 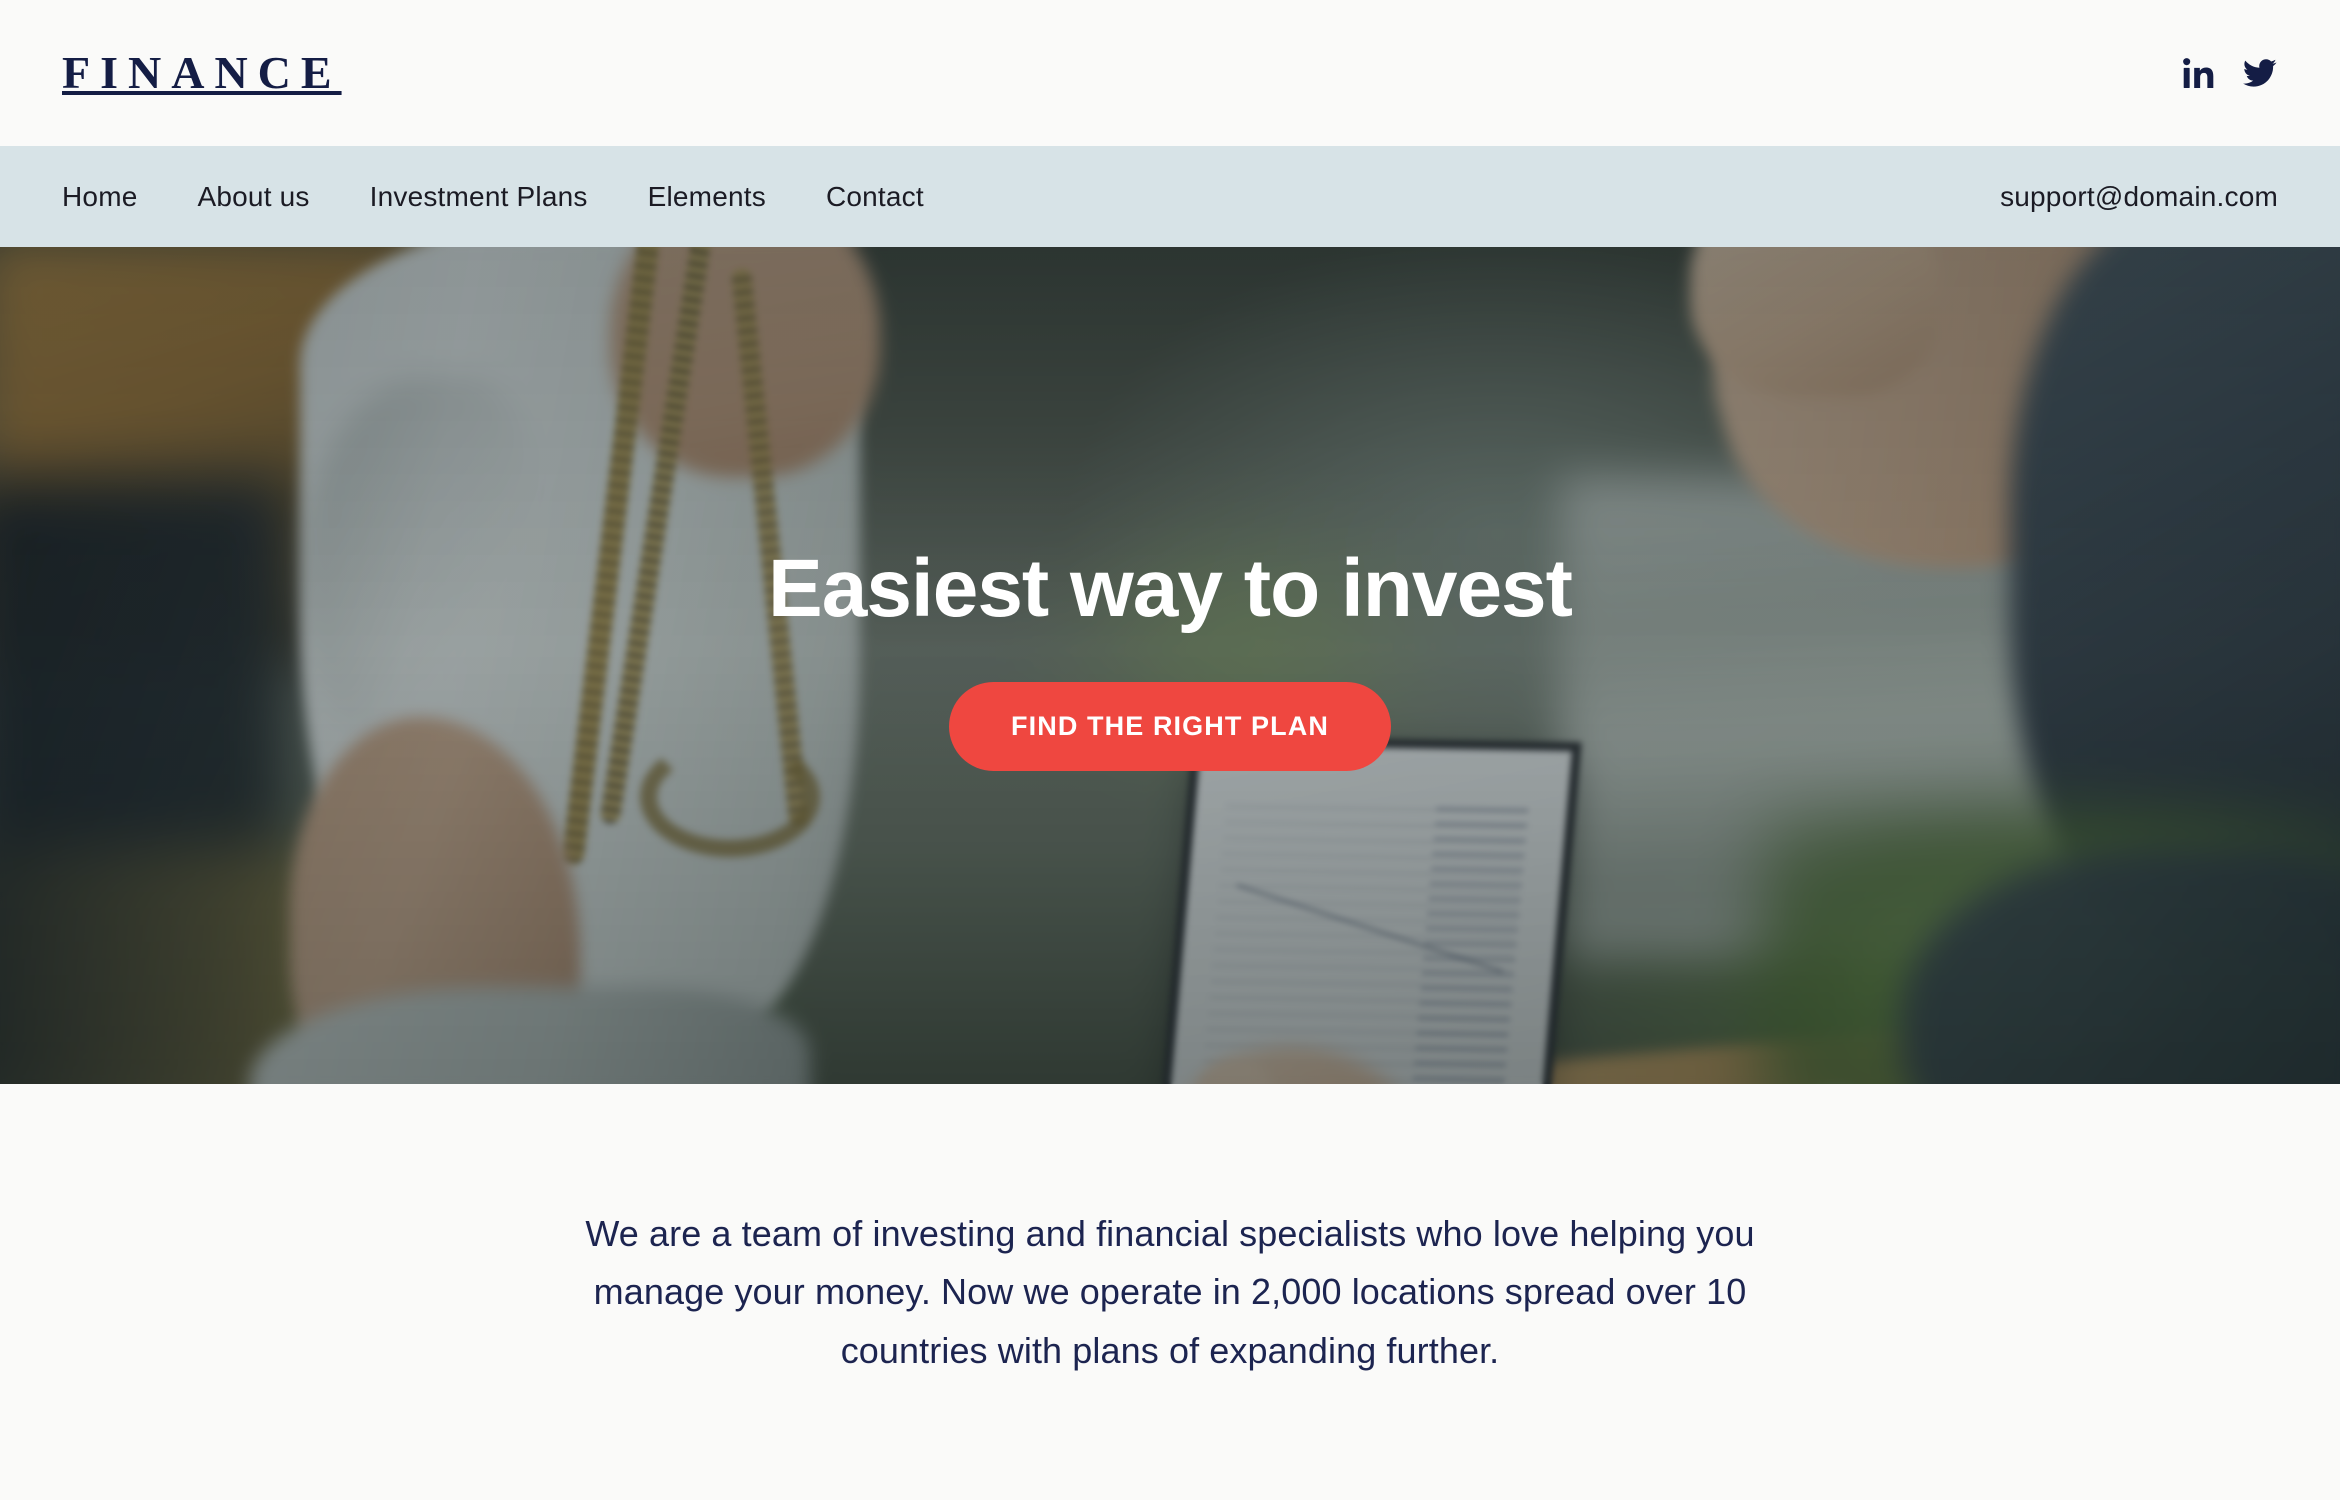 What do you see at coordinates (202, 73) in the screenshot?
I see `site-logo: FINANCE` at bounding box center [202, 73].